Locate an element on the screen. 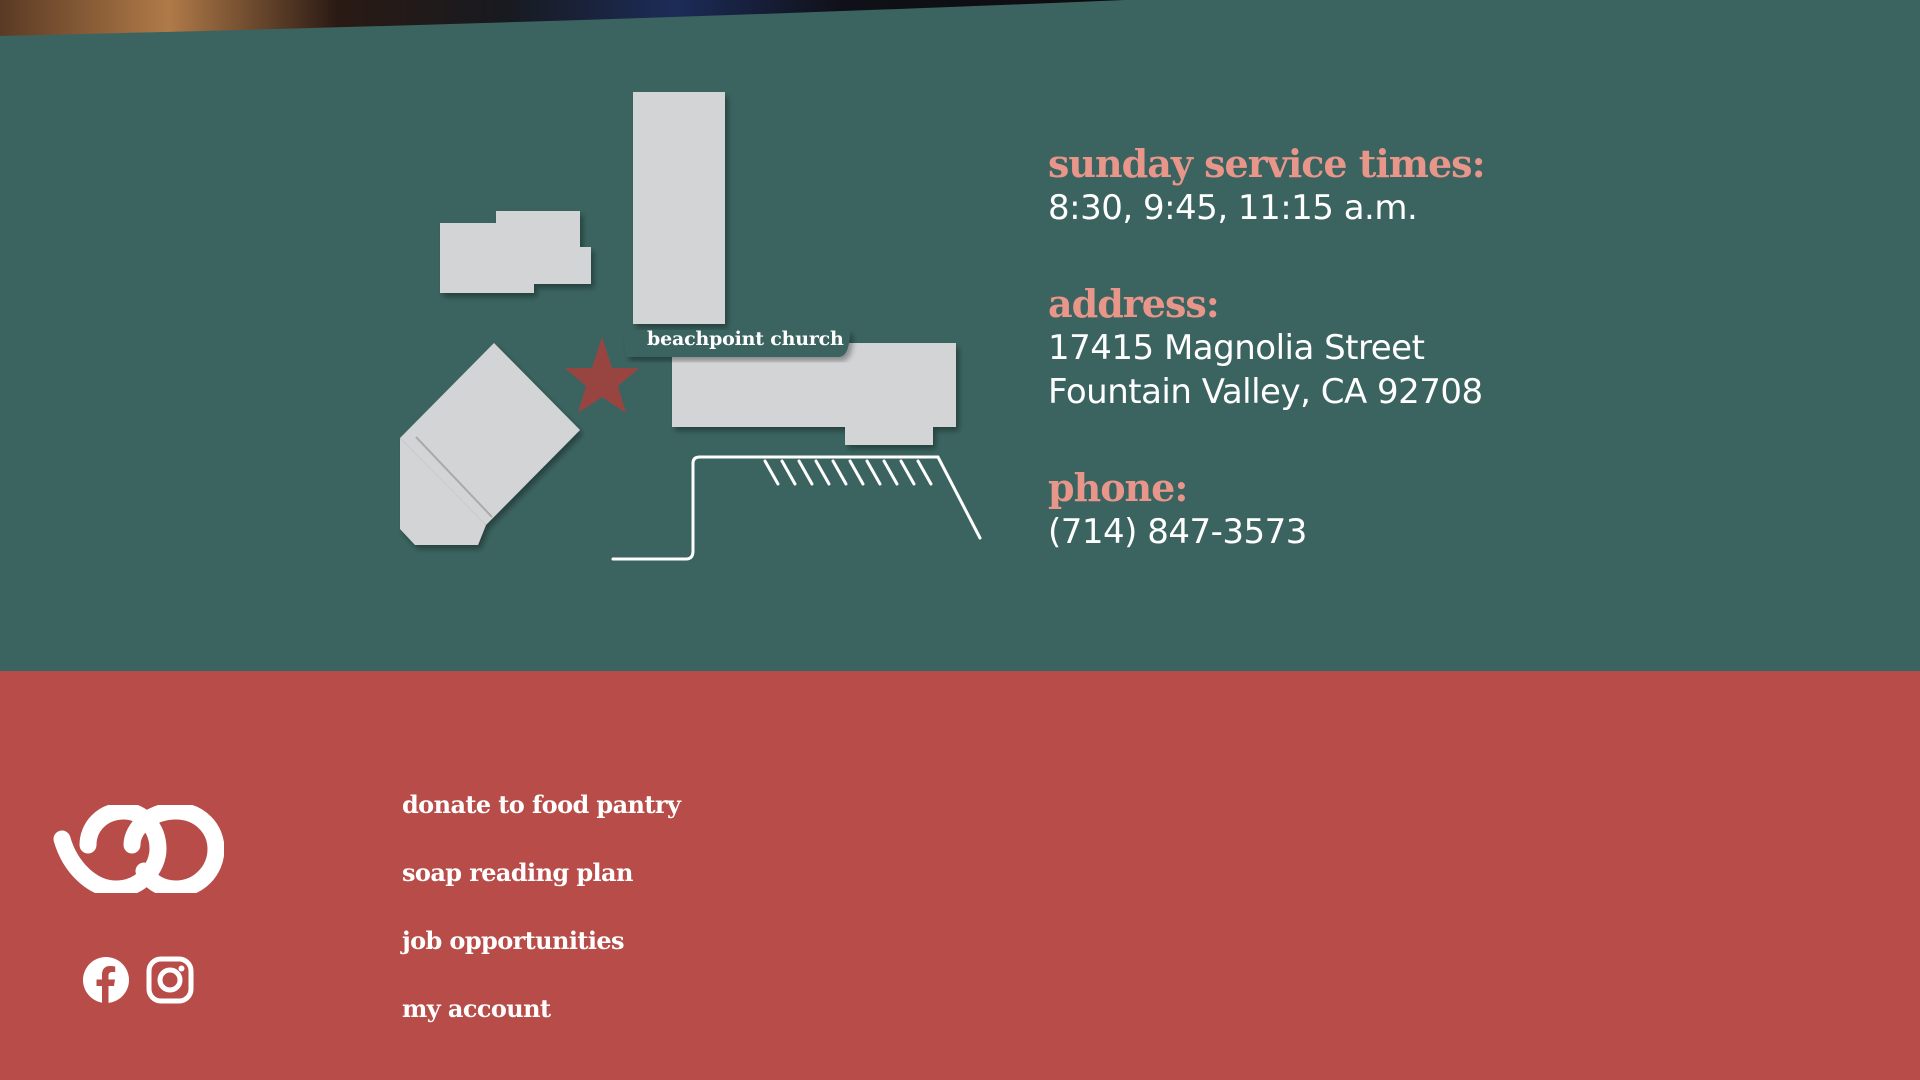 The image size is (1920, 1080). phone-block: phone: (714) 847-3573 is located at coordinates (1266, 510).